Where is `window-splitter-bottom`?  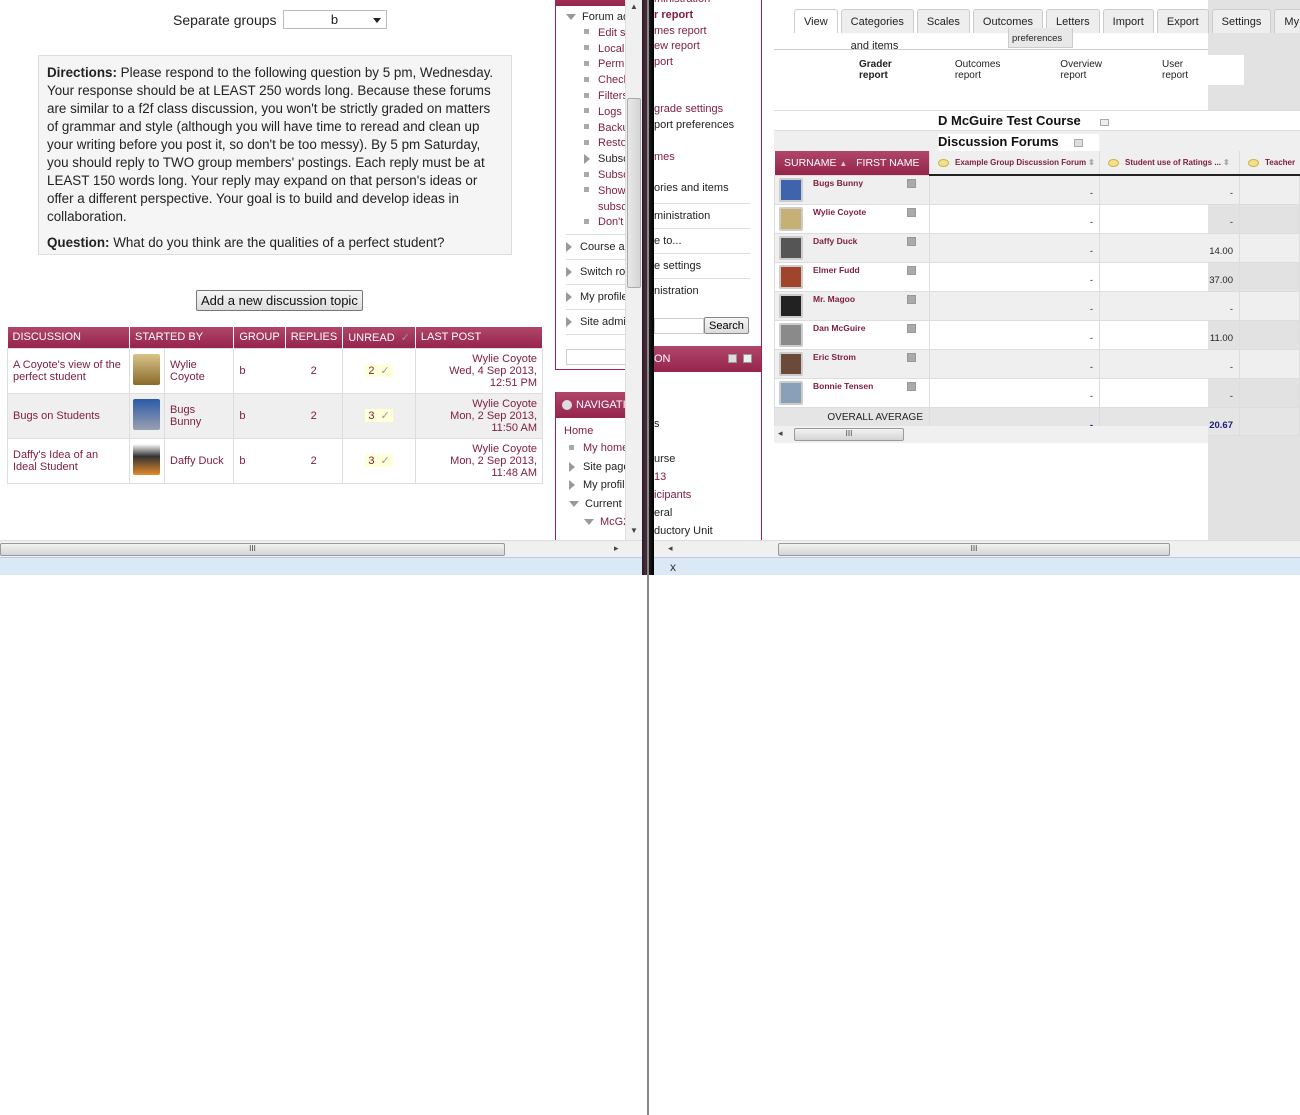
window-splitter-bottom is located at coordinates (648, 827).